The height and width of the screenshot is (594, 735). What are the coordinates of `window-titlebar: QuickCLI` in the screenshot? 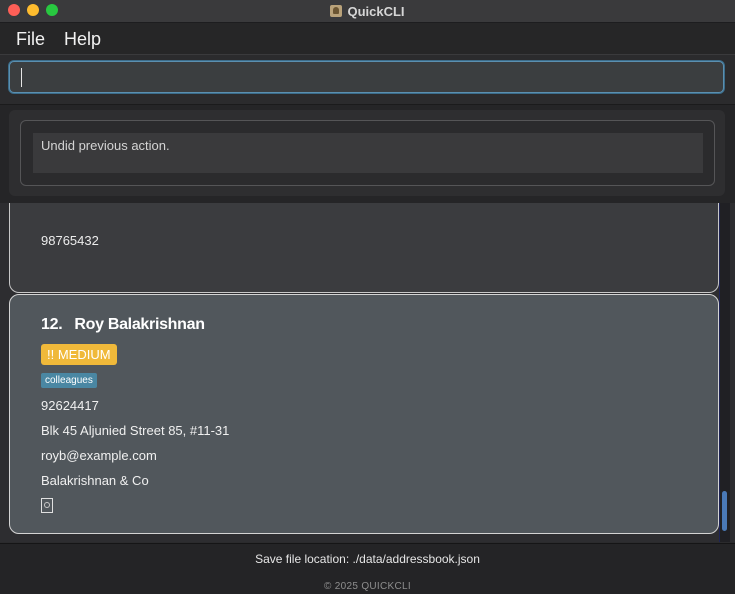 It's located at (367, 11).